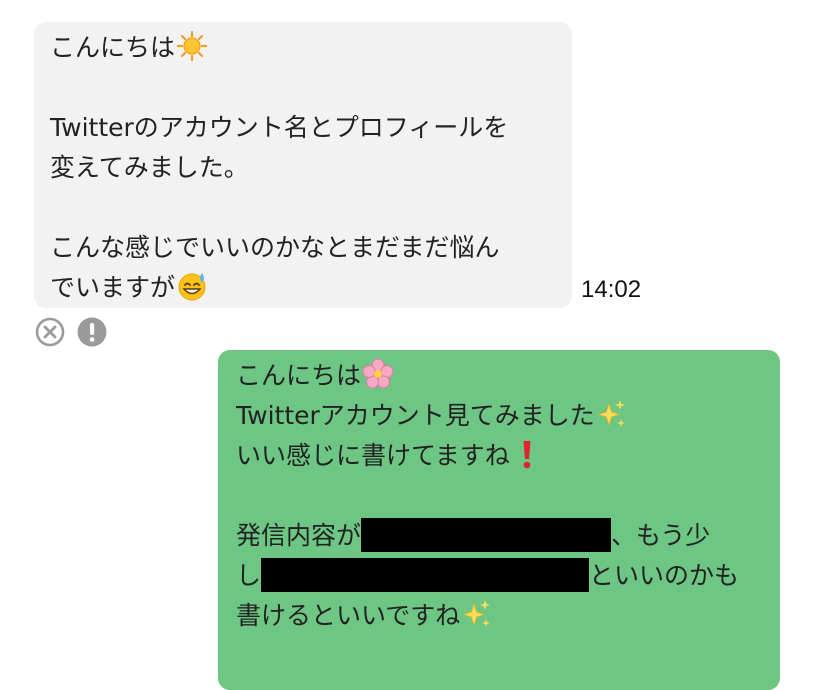  I want to click on sweat-smile-icon, so click(192, 287).